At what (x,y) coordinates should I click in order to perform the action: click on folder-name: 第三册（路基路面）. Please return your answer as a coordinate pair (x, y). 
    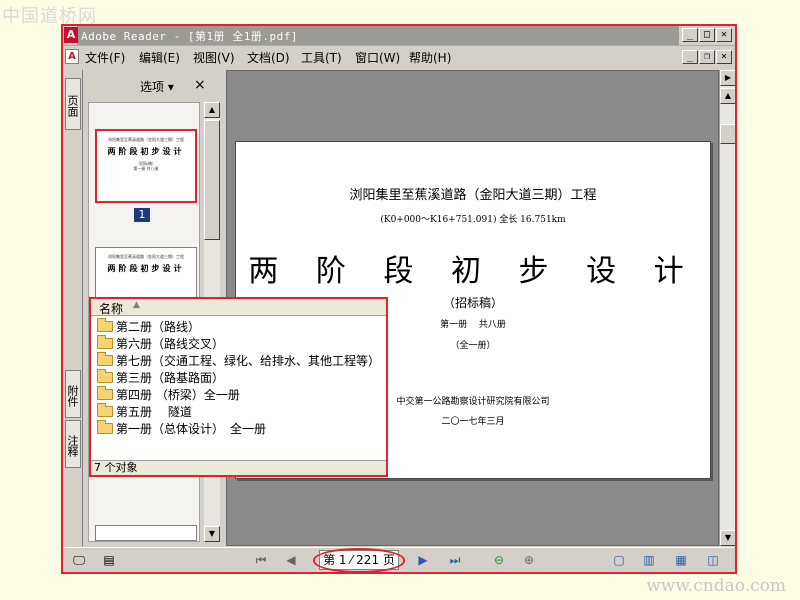
    Looking at the image, I should click on (170, 378).